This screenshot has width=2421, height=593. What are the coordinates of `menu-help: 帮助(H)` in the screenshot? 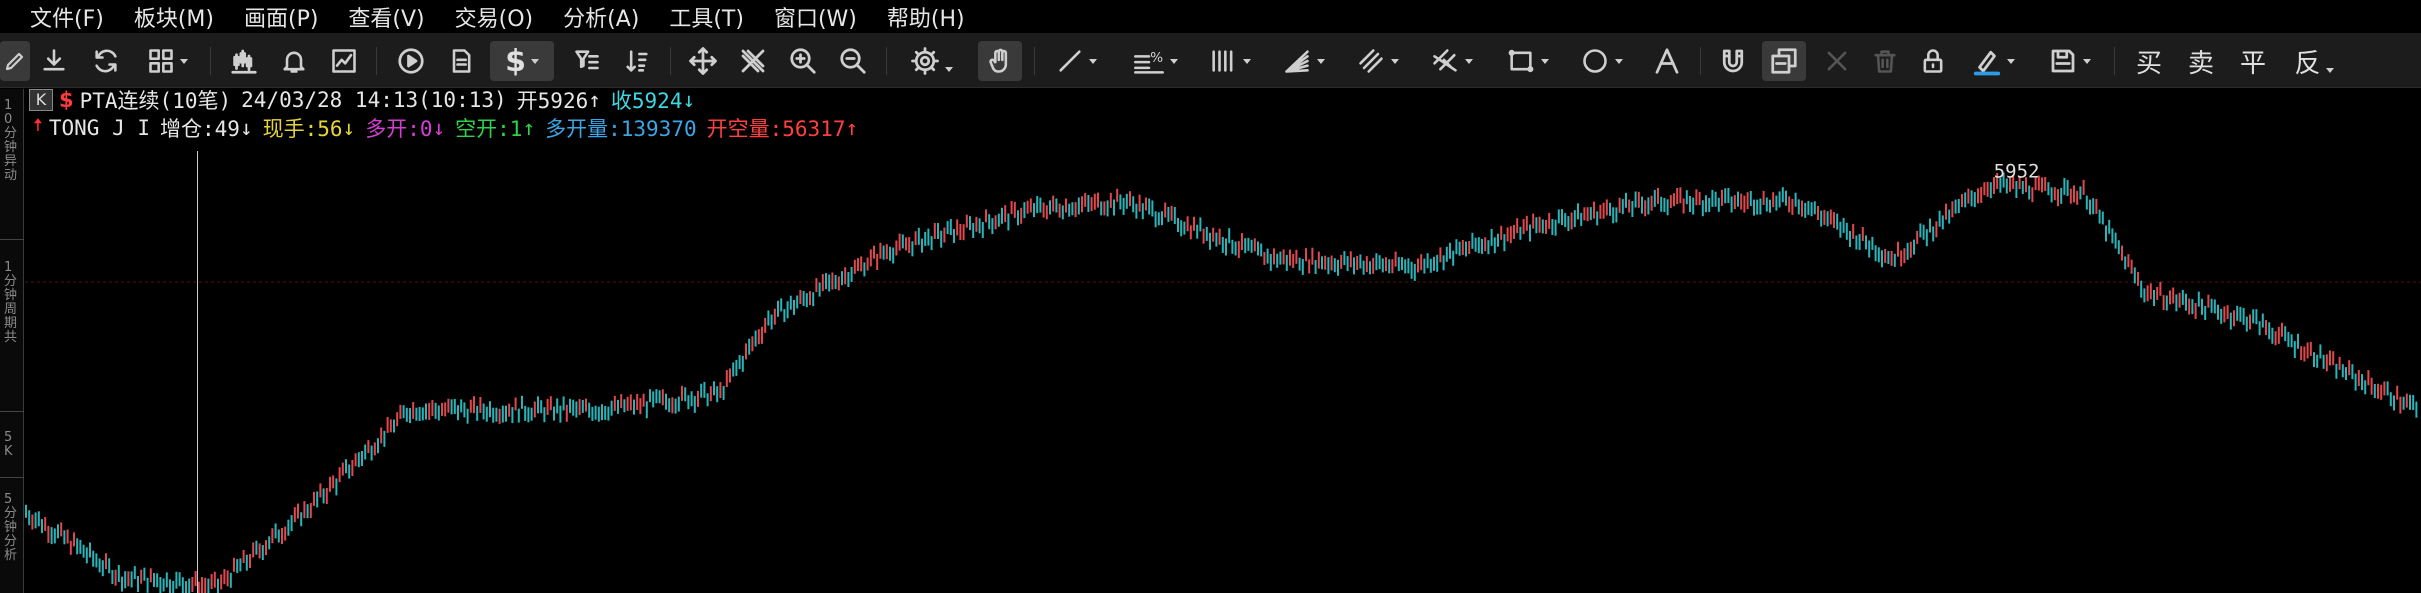 It's located at (926, 17).